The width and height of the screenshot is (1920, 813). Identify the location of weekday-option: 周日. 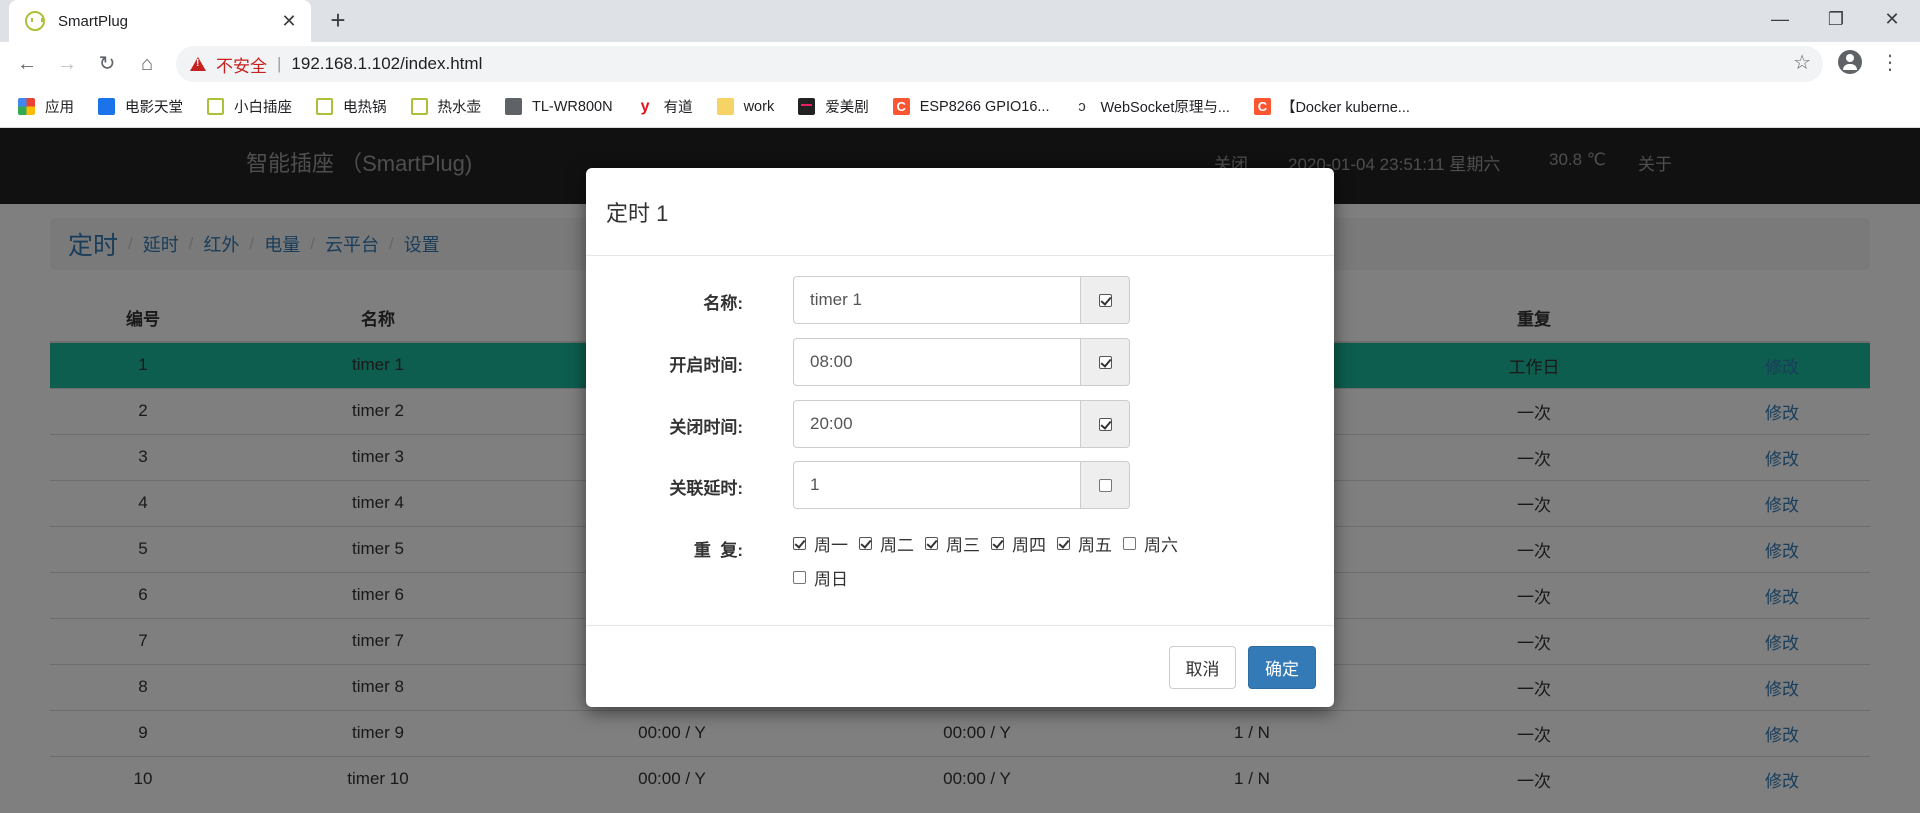
(820, 577).